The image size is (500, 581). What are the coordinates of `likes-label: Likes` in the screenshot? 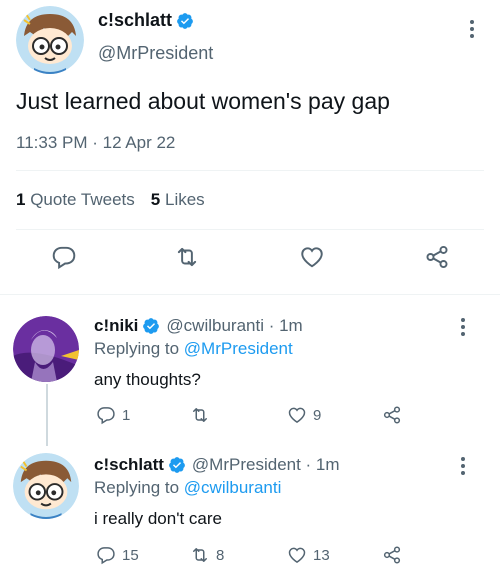 It's located at (185, 199).